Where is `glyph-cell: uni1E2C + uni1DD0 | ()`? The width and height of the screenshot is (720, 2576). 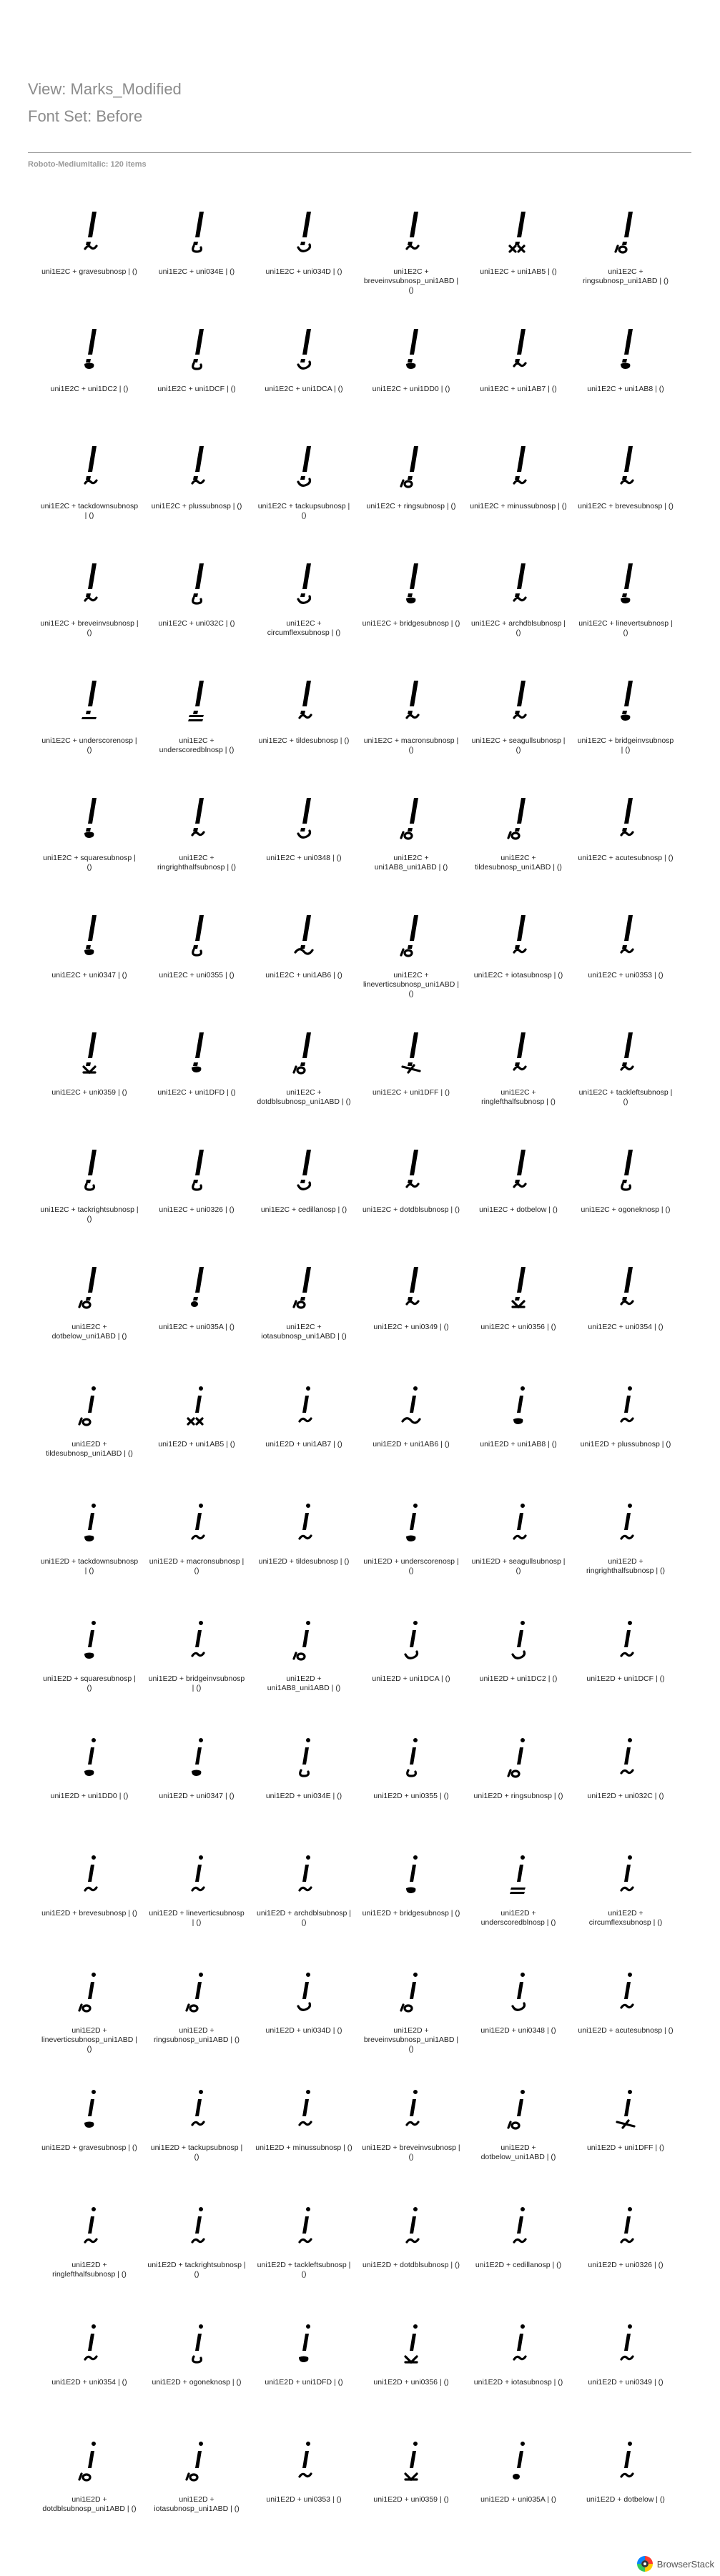 glyph-cell: uni1E2C + uni1DD0 | () is located at coordinates (411, 384).